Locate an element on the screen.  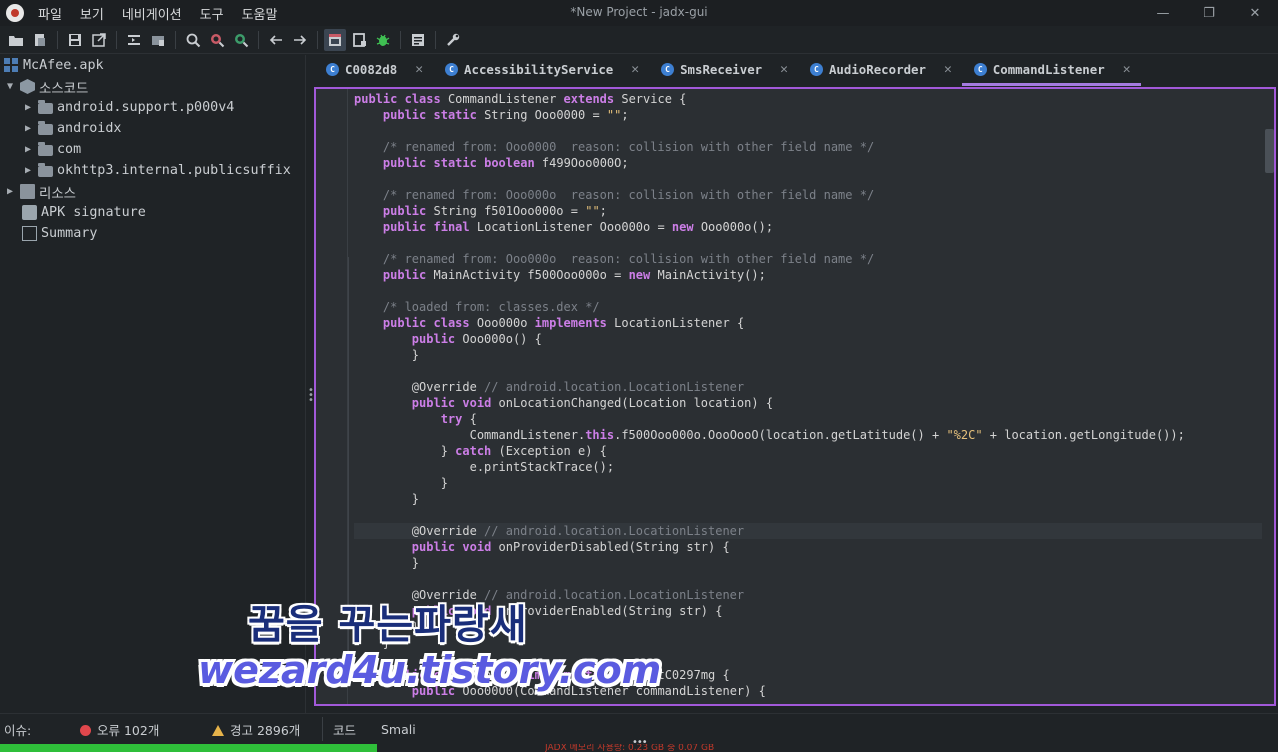
tab-smsreceiver: C SmsReceiver ✕ is located at coordinates (723, 70).